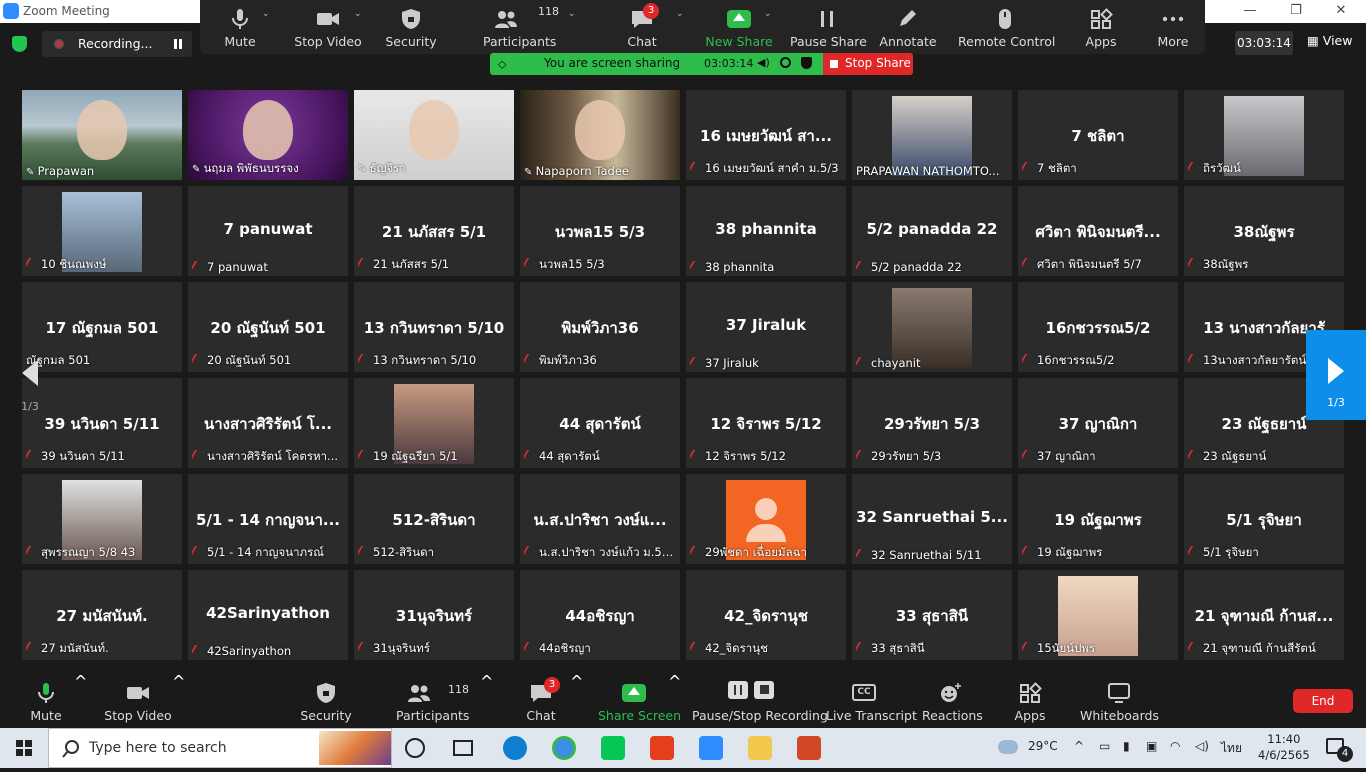 This screenshot has width=1366, height=772. I want to click on participant-tile: 33 สุธาสินี 33 สุธาสินี, so click(932, 615).